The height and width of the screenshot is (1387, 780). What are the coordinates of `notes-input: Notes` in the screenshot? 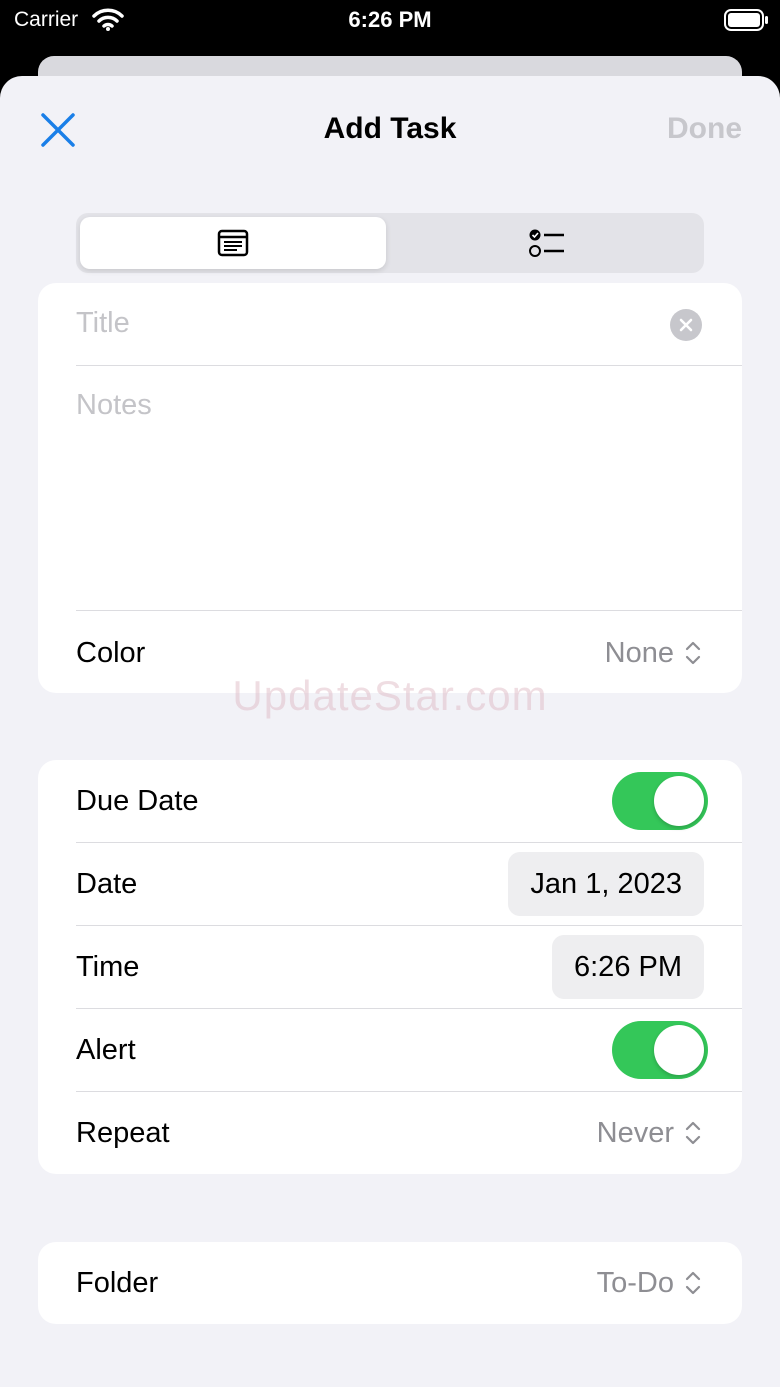 It's located at (114, 405).